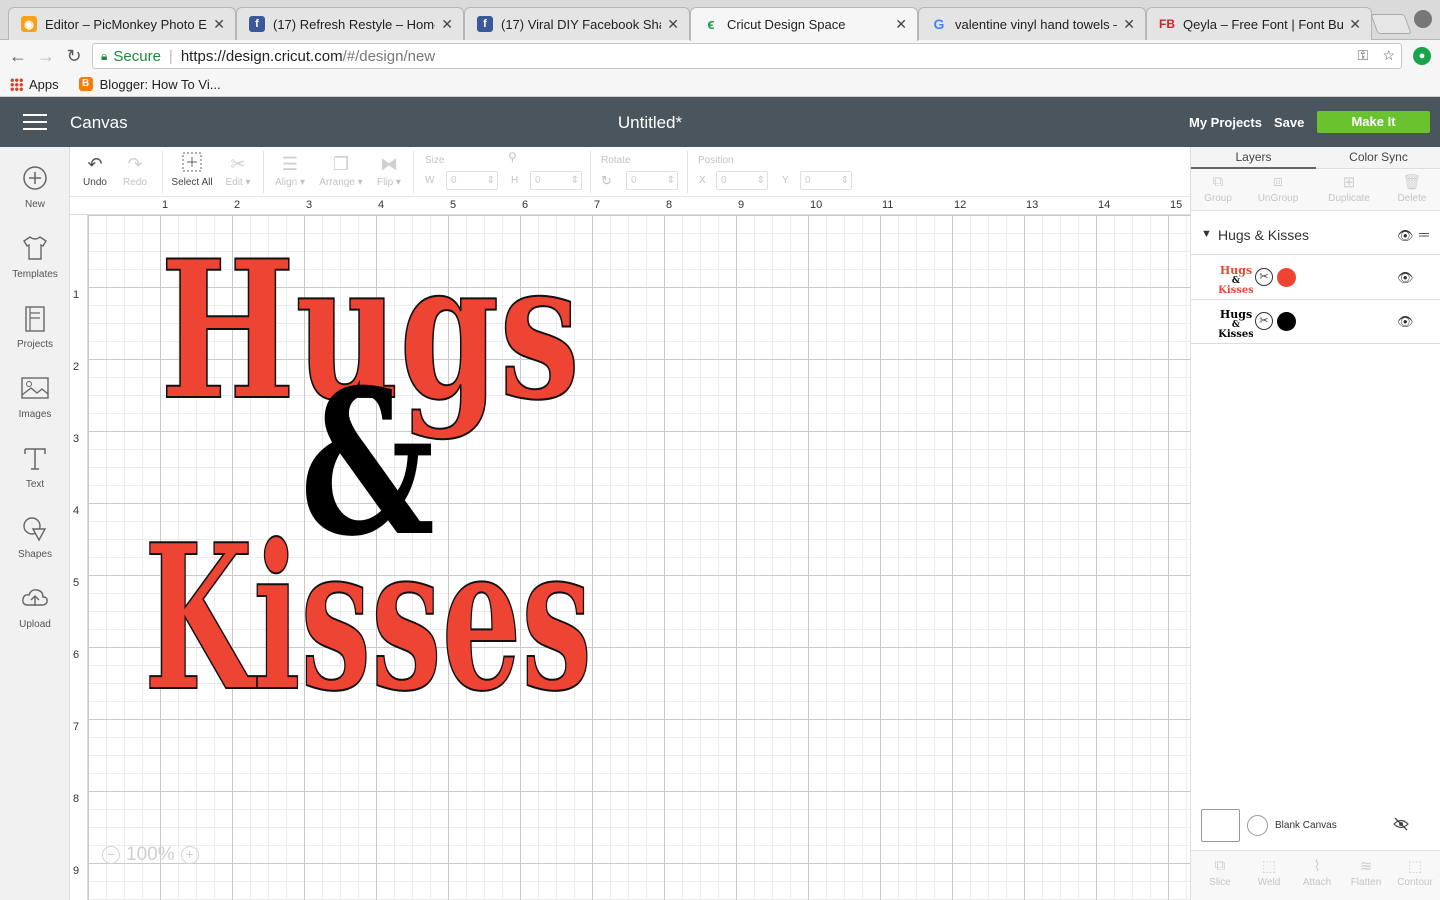 Image resolution: width=1440 pixels, height=900 pixels. Describe the element at coordinates (35, 319) in the screenshot. I see `projects-icon` at that location.